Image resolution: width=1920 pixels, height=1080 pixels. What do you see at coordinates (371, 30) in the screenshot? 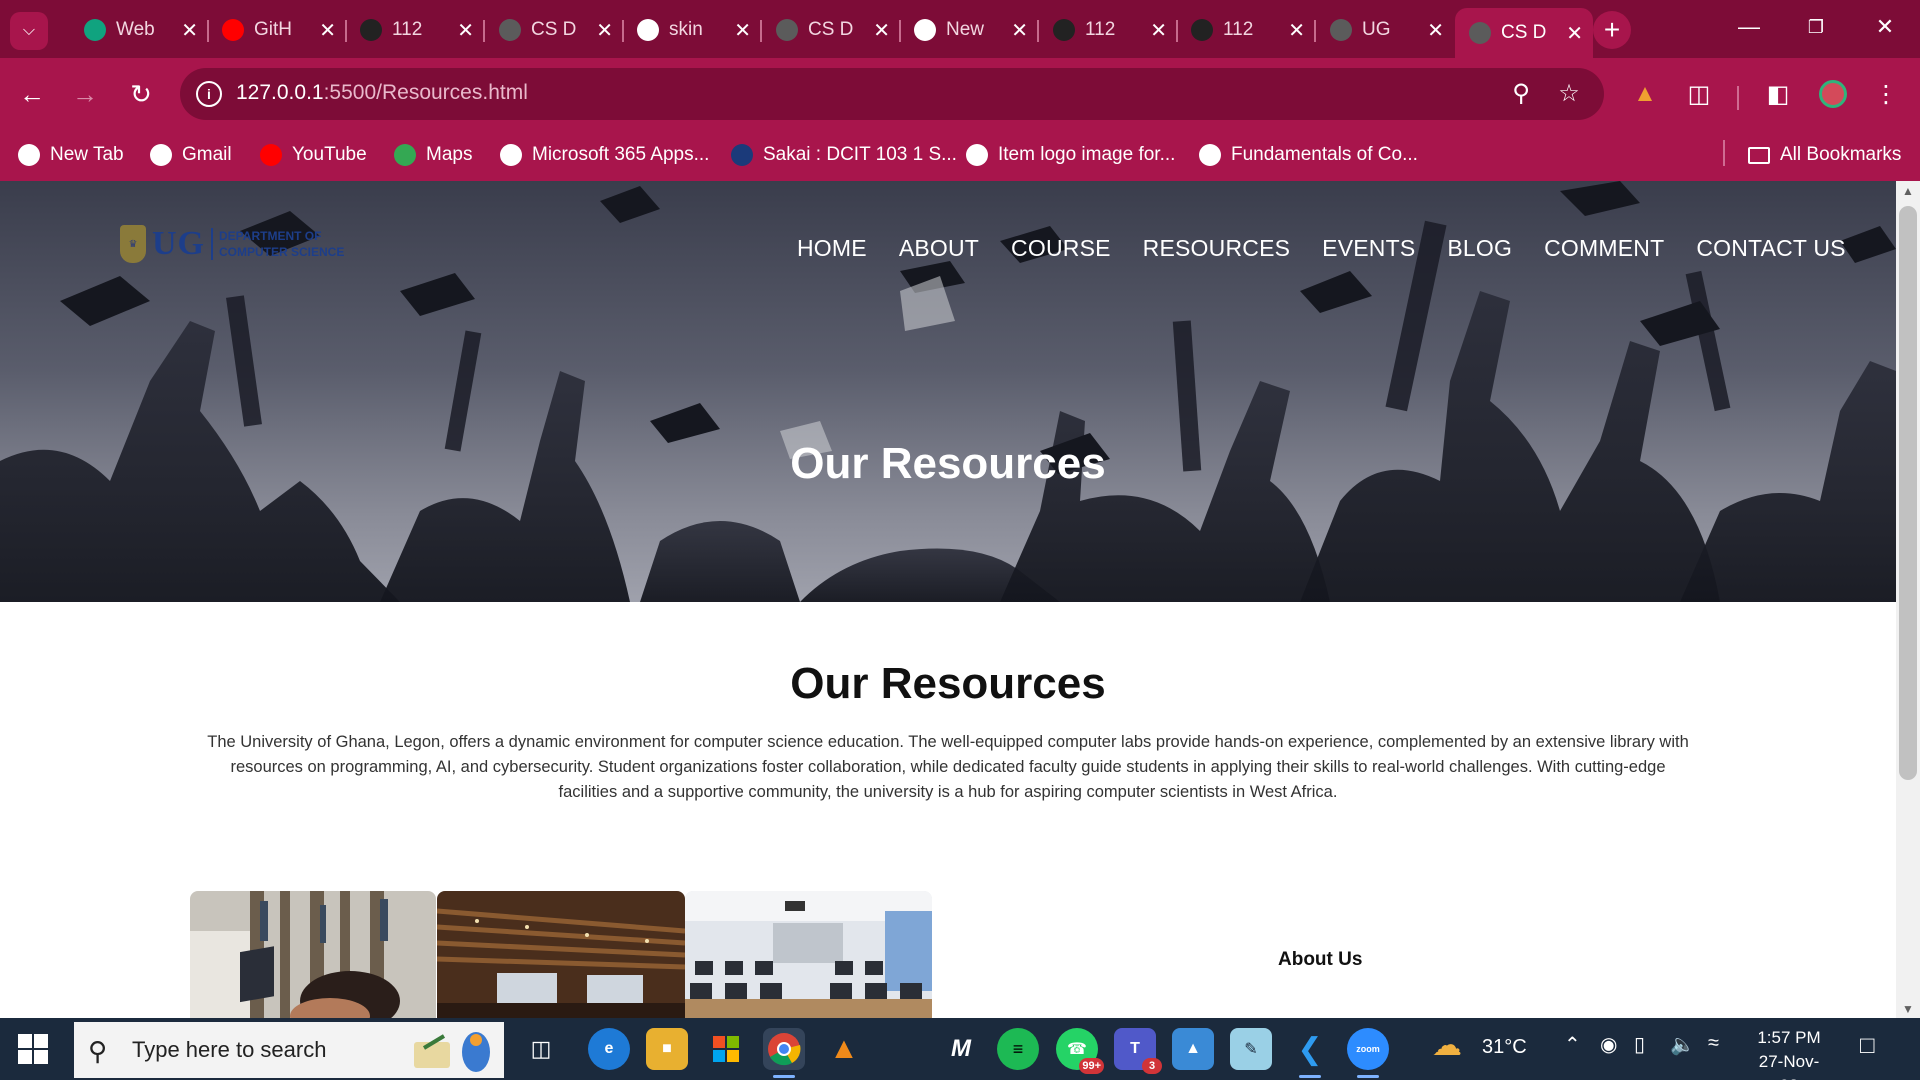
I see `github-icon` at bounding box center [371, 30].